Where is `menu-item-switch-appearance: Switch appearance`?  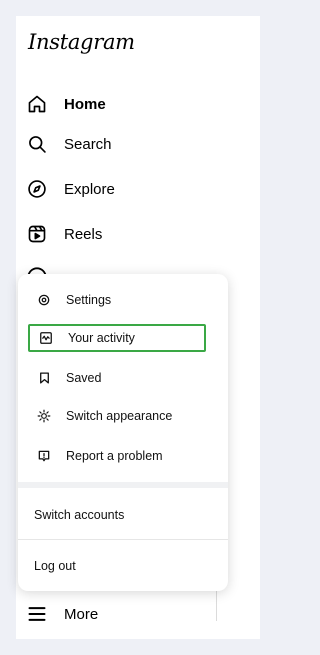
menu-item-switch-appearance: Switch appearance is located at coordinates (117, 416).